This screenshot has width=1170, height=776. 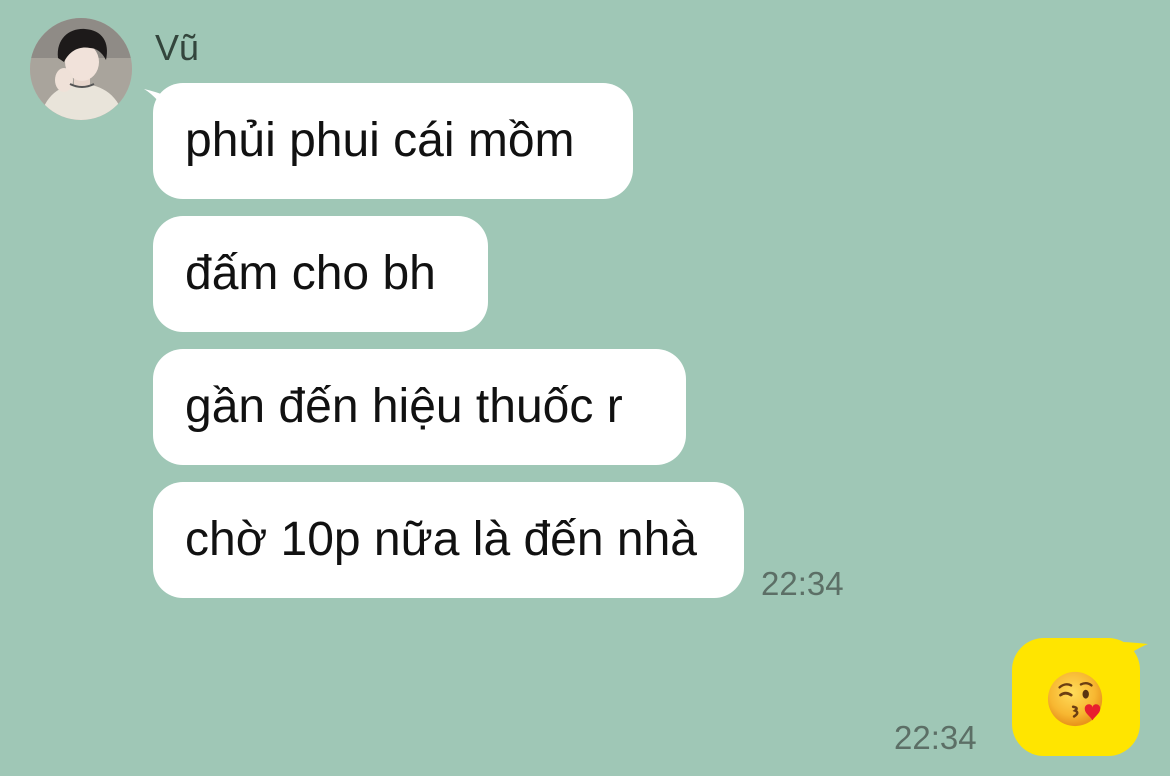 I want to click on sender-name: Vũ, so click(x=177, y=47).